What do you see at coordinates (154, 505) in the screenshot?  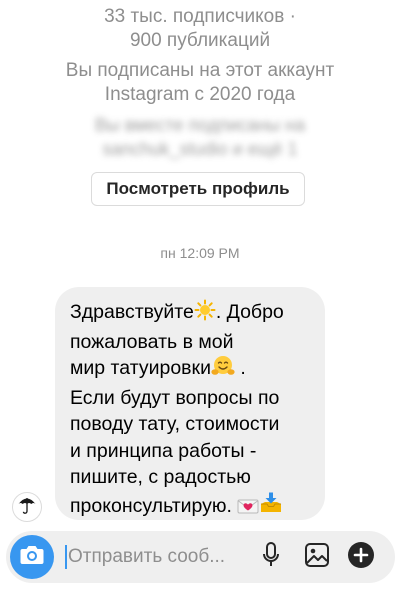 I see `message-text: проконсультирую.` at bounding box center [154, 505].